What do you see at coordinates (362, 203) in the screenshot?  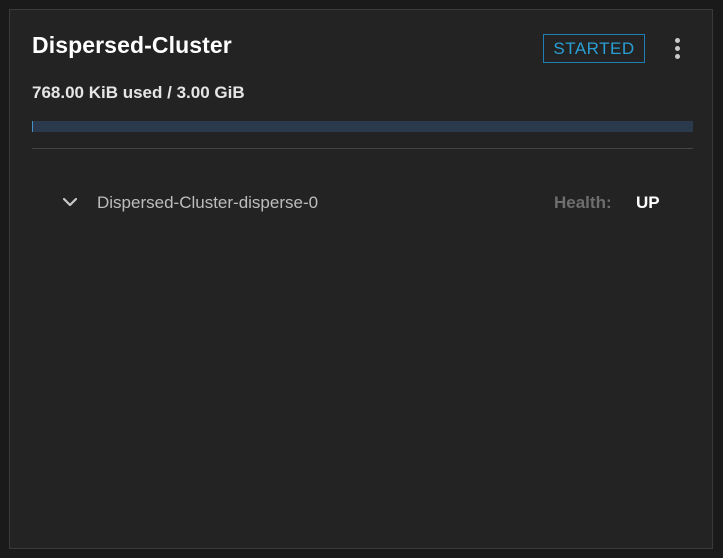 I see `subvolume-row: Dispersed-Cluster-disperse-0 Health: UP` at bounding box center [362, 203].